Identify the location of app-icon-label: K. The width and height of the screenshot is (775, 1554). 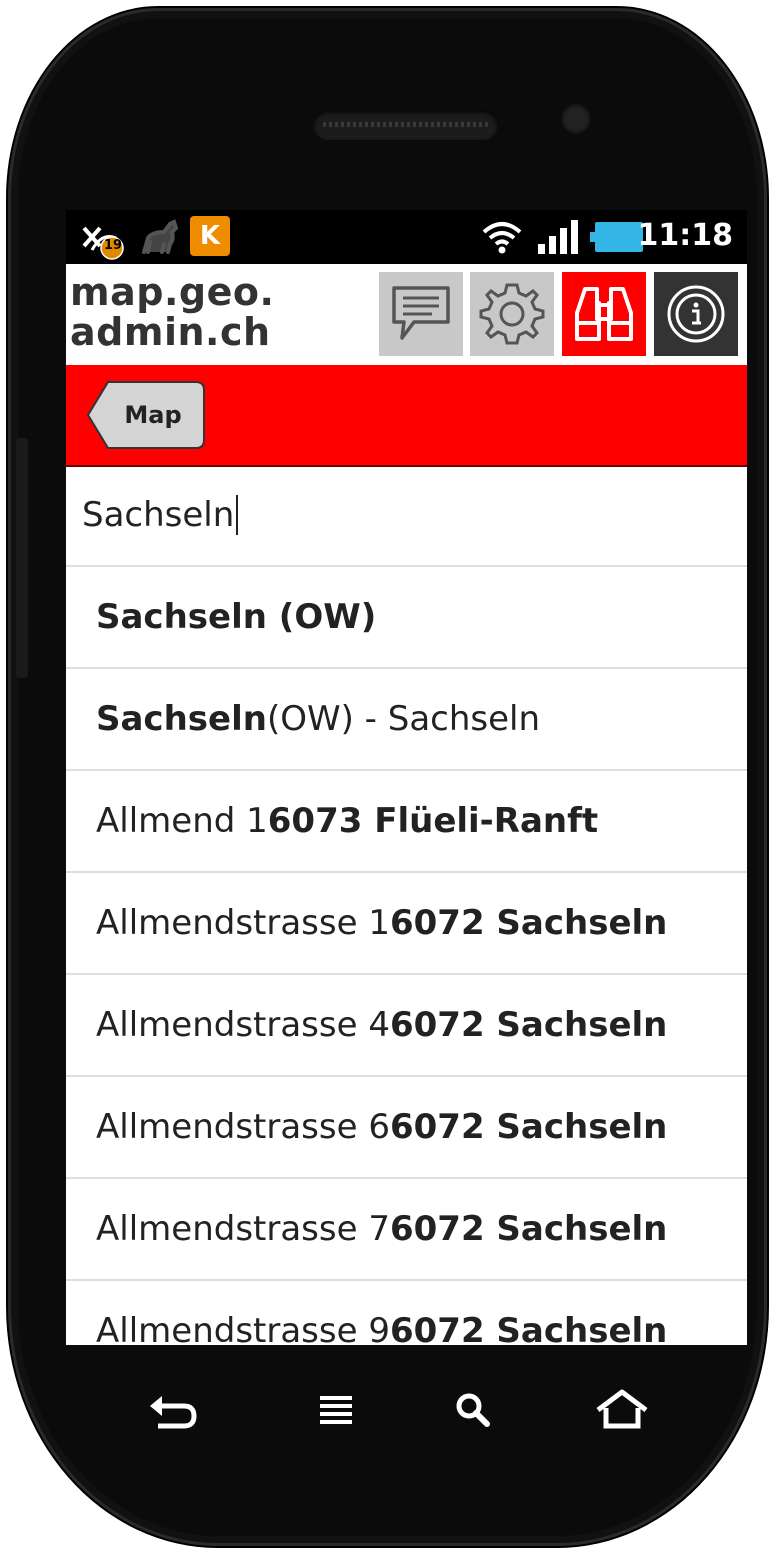
(210, 236).